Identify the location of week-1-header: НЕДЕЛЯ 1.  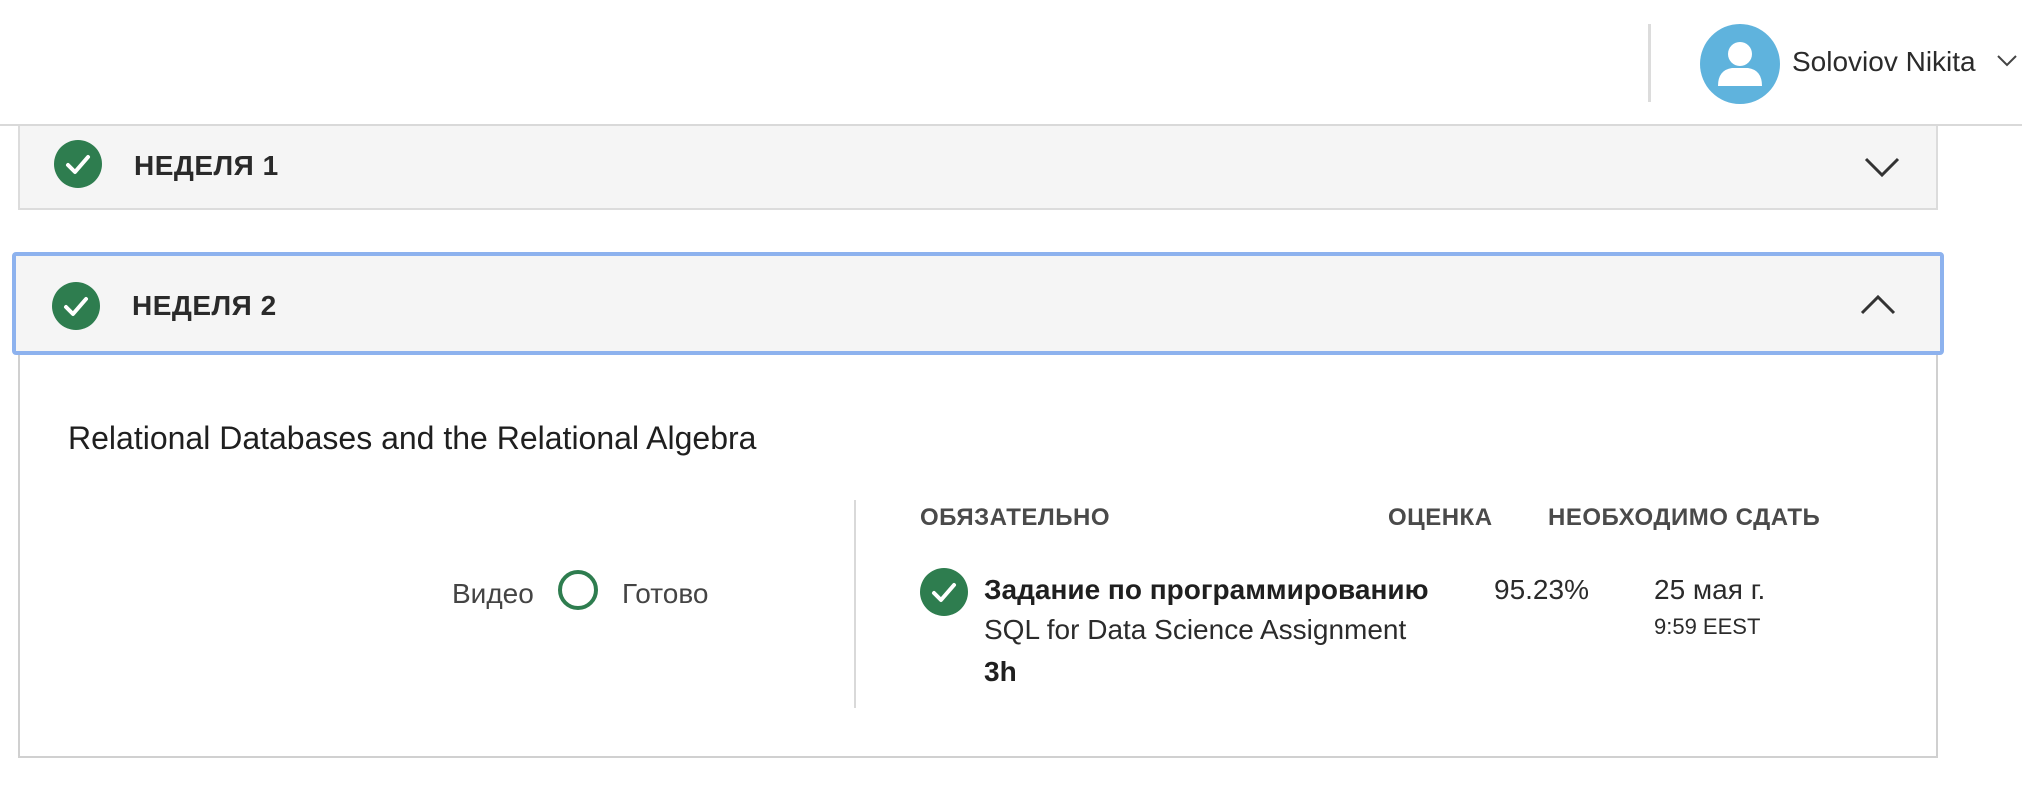
(978, 168).